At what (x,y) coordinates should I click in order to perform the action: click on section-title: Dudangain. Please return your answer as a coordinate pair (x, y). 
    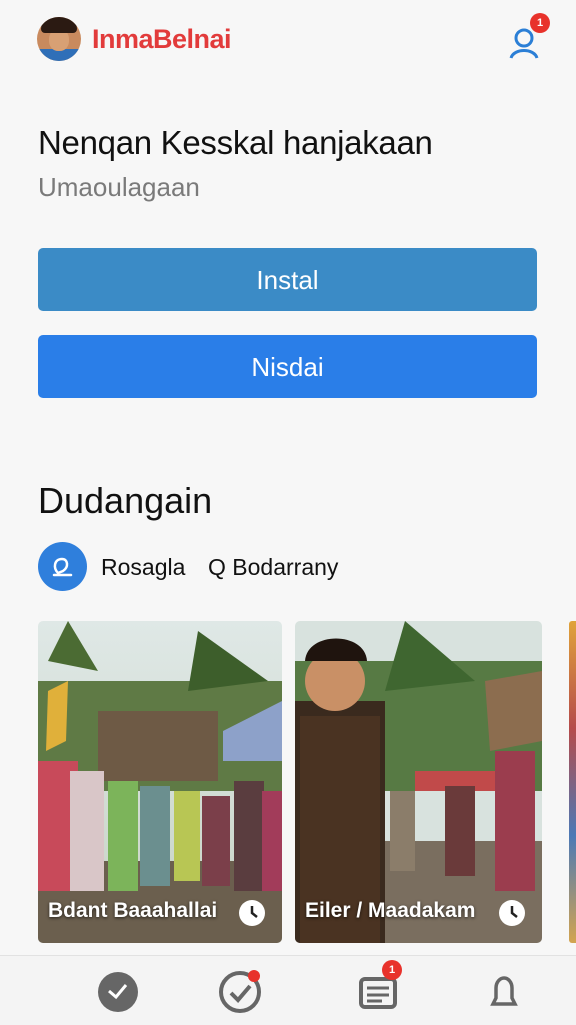
    Looking at the image, I should click on (125, 500).